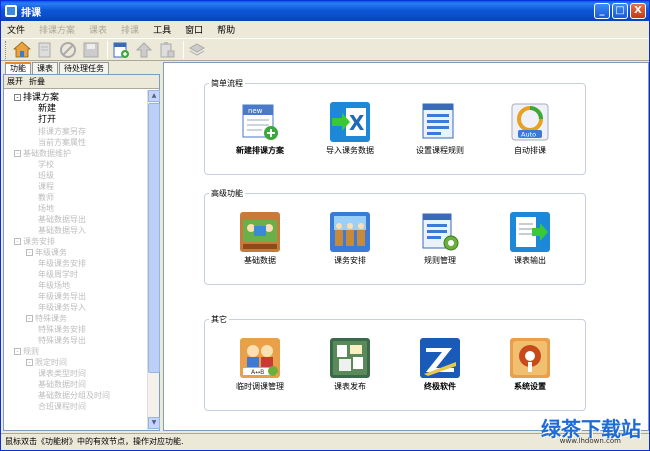 The width and height of the screenshot is (650, 451). I want to click on tree-scrollbar: ▲ ▼, so click(153, 260).